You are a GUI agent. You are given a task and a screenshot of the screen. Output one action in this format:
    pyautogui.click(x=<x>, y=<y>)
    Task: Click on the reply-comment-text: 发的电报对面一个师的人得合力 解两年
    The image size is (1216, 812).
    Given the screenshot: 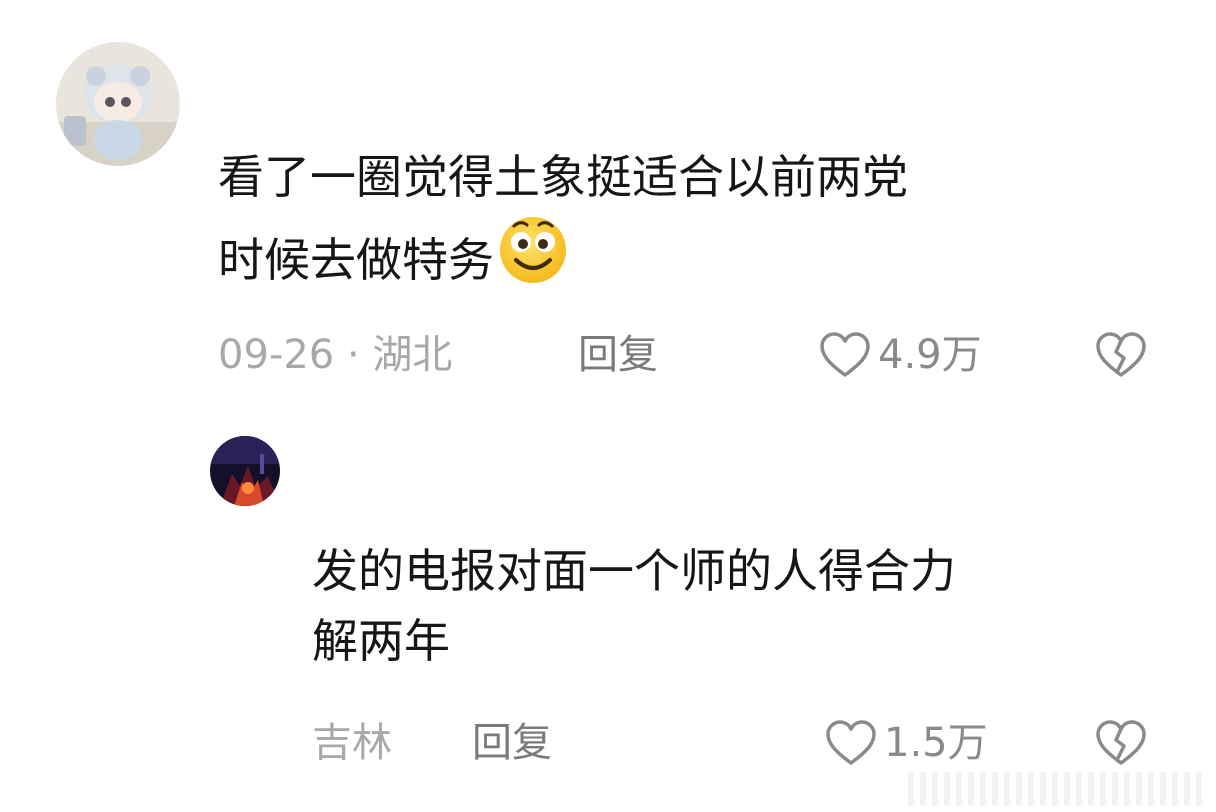 What is the action you would take?
    pyautogui.click(x=634, y=606)
    